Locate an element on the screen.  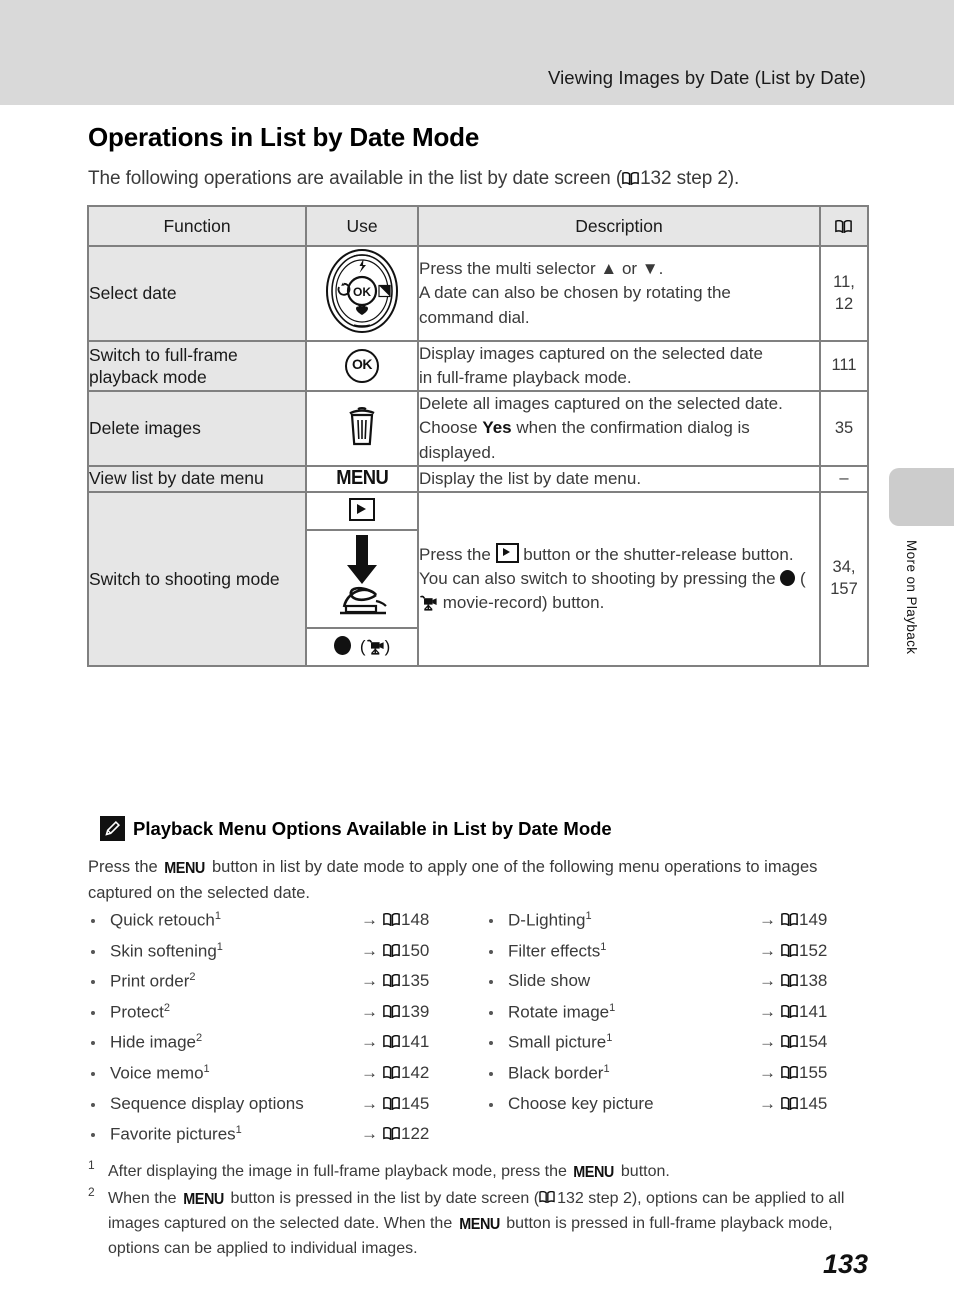
menu-option-page-ref: → 135 is located at coordinates (395, 981).